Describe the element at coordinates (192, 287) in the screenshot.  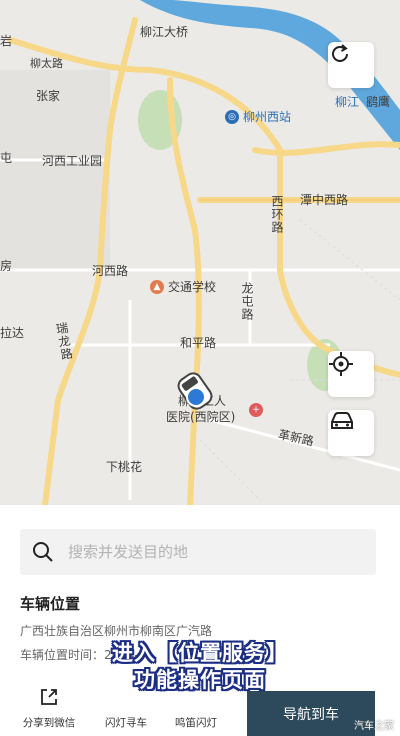
I see `poi-jiaotong-school-label: 交通学校` at that location.